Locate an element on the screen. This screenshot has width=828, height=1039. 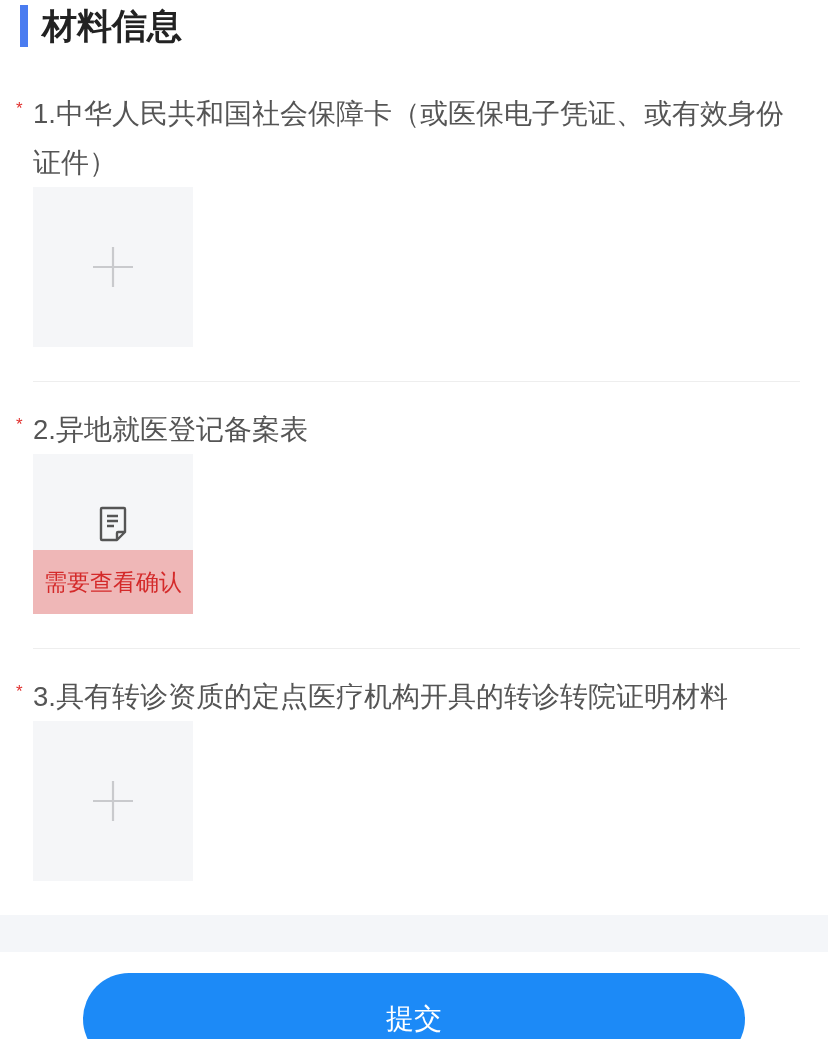
material-label: 1.中华人民共和国社会保障卡（或医保电子凭证、或有效身份证件） is located at coordinates (409, 138).